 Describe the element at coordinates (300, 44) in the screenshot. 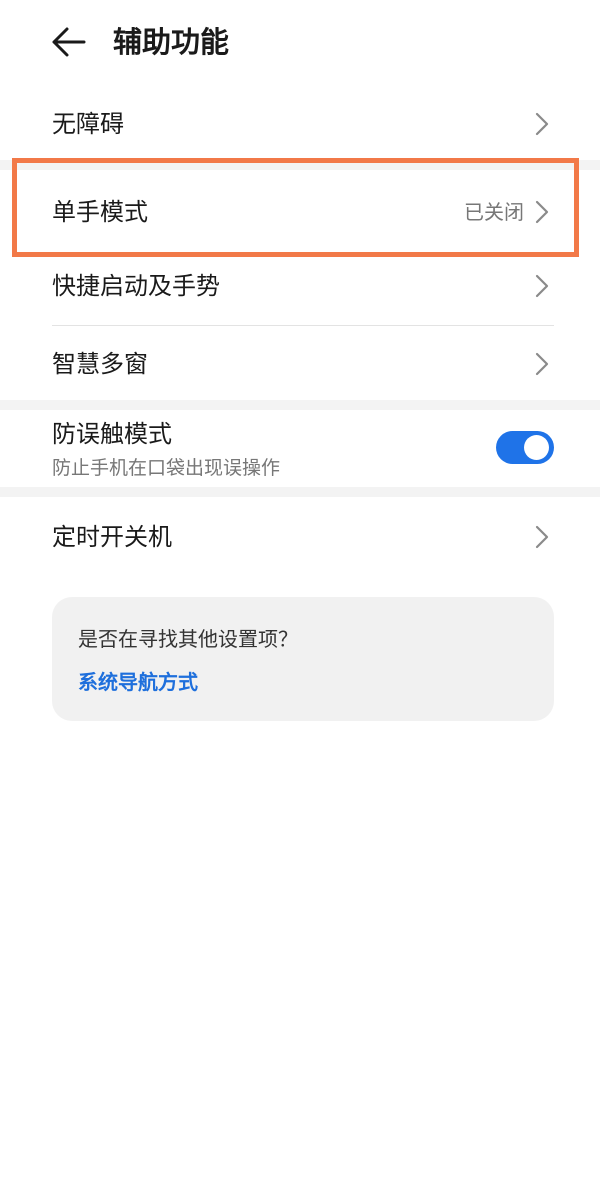

I see `header-bar: 辅助功能` at that location.